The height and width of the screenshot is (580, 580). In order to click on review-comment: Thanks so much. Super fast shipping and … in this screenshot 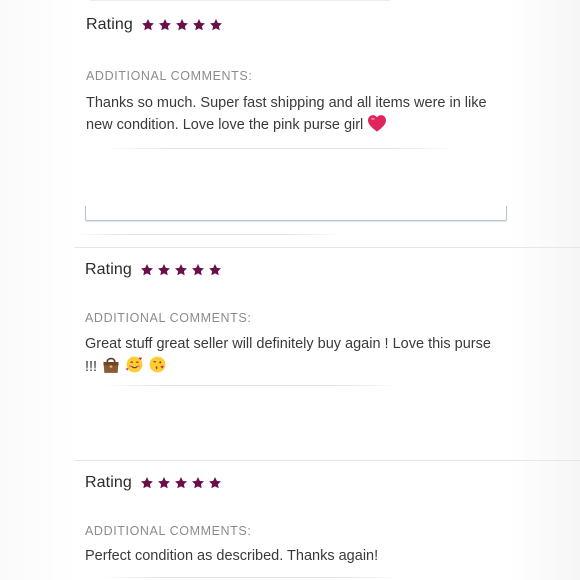, I will do `click(286, 114)`.